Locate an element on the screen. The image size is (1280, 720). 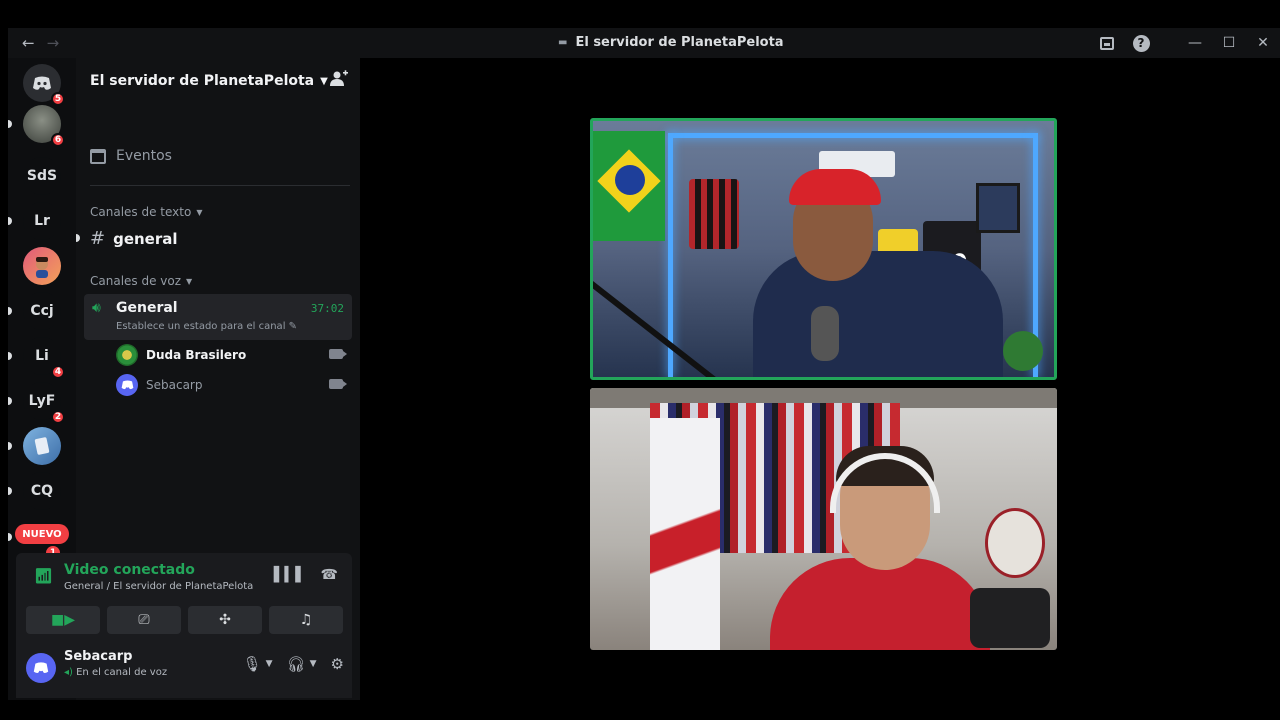
user-status-text: En el canal de voz is located at coordinates (122, 672).